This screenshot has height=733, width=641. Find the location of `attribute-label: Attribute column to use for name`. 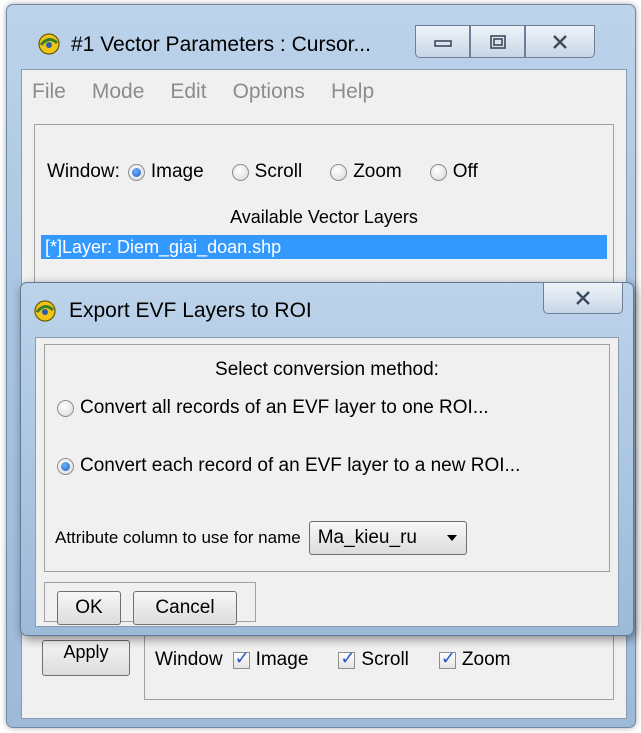

attribute-label: Attribute column to use for name is located at coordinates (178, 537).